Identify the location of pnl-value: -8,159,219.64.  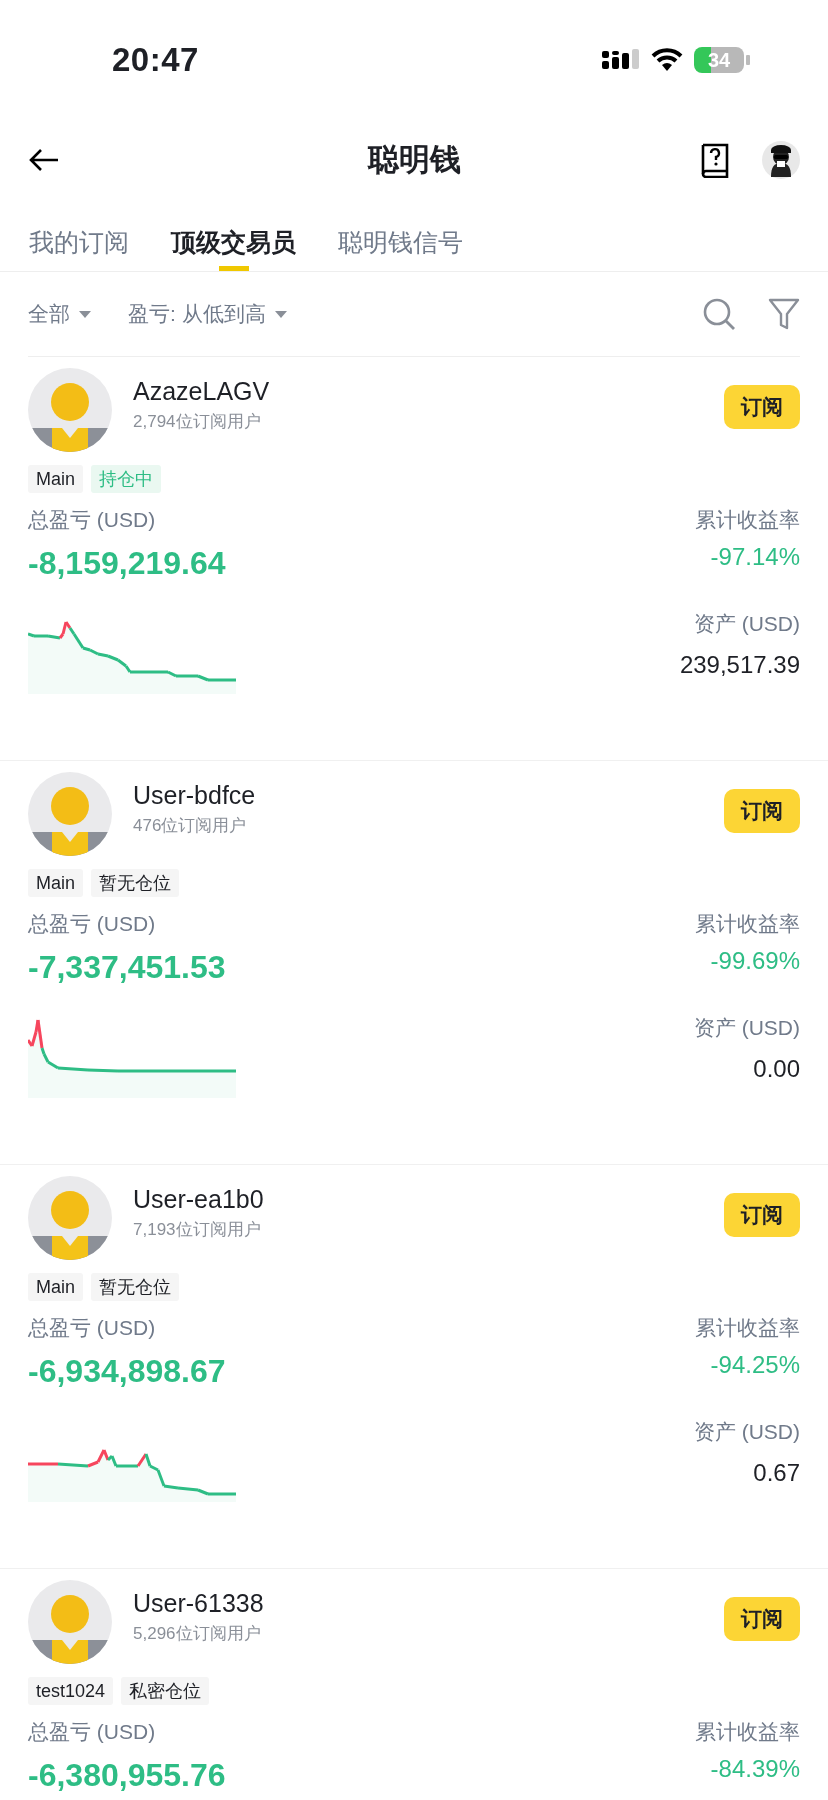
(127, 563).